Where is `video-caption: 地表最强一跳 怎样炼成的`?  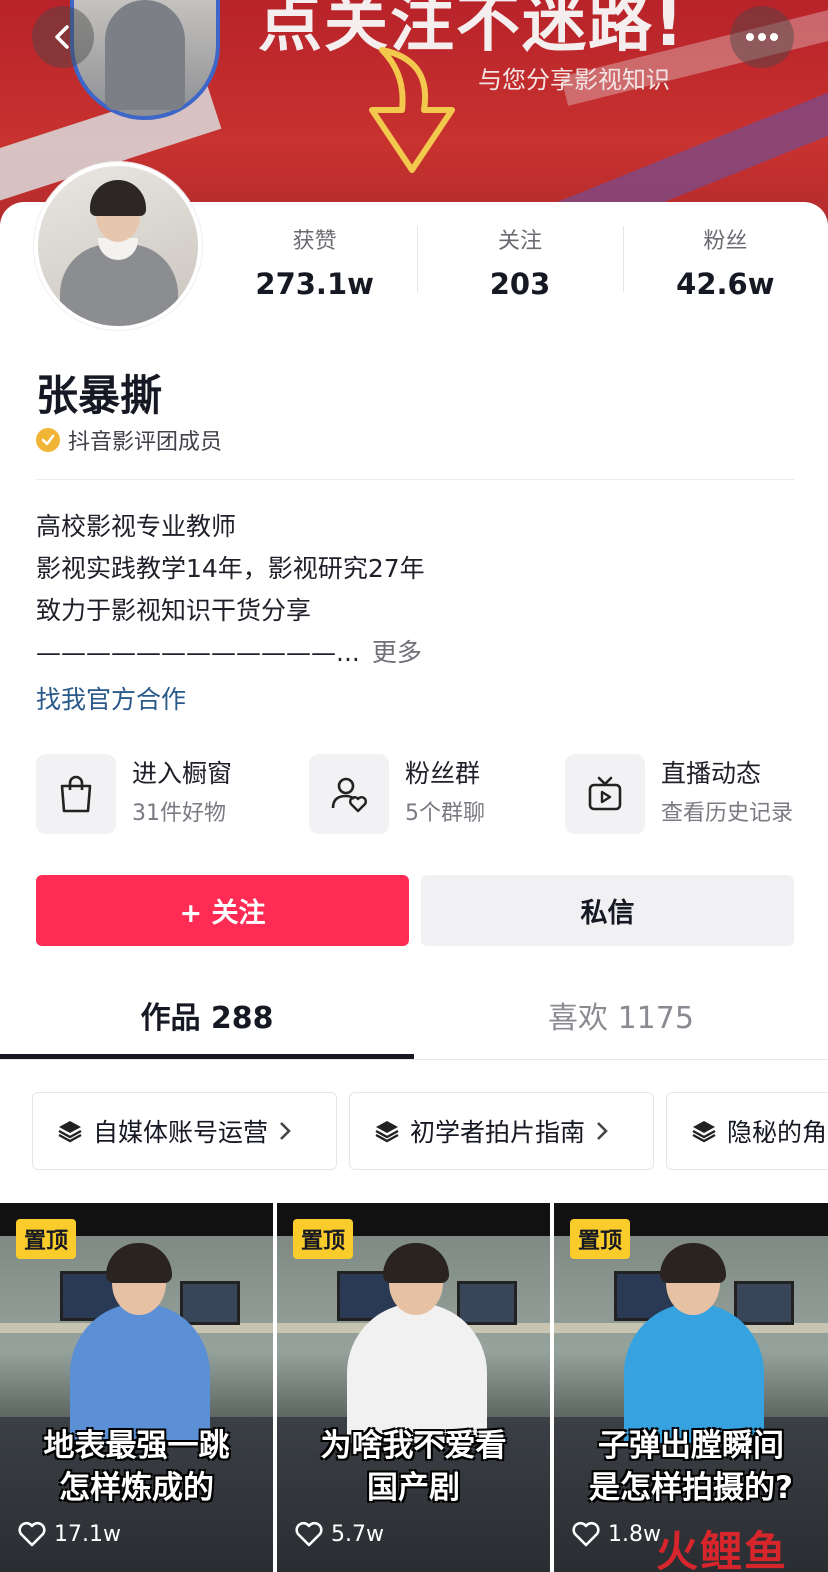
video-caption: 地表最强一跳 怎样炼成的 is located at coordinates (136, 1467).